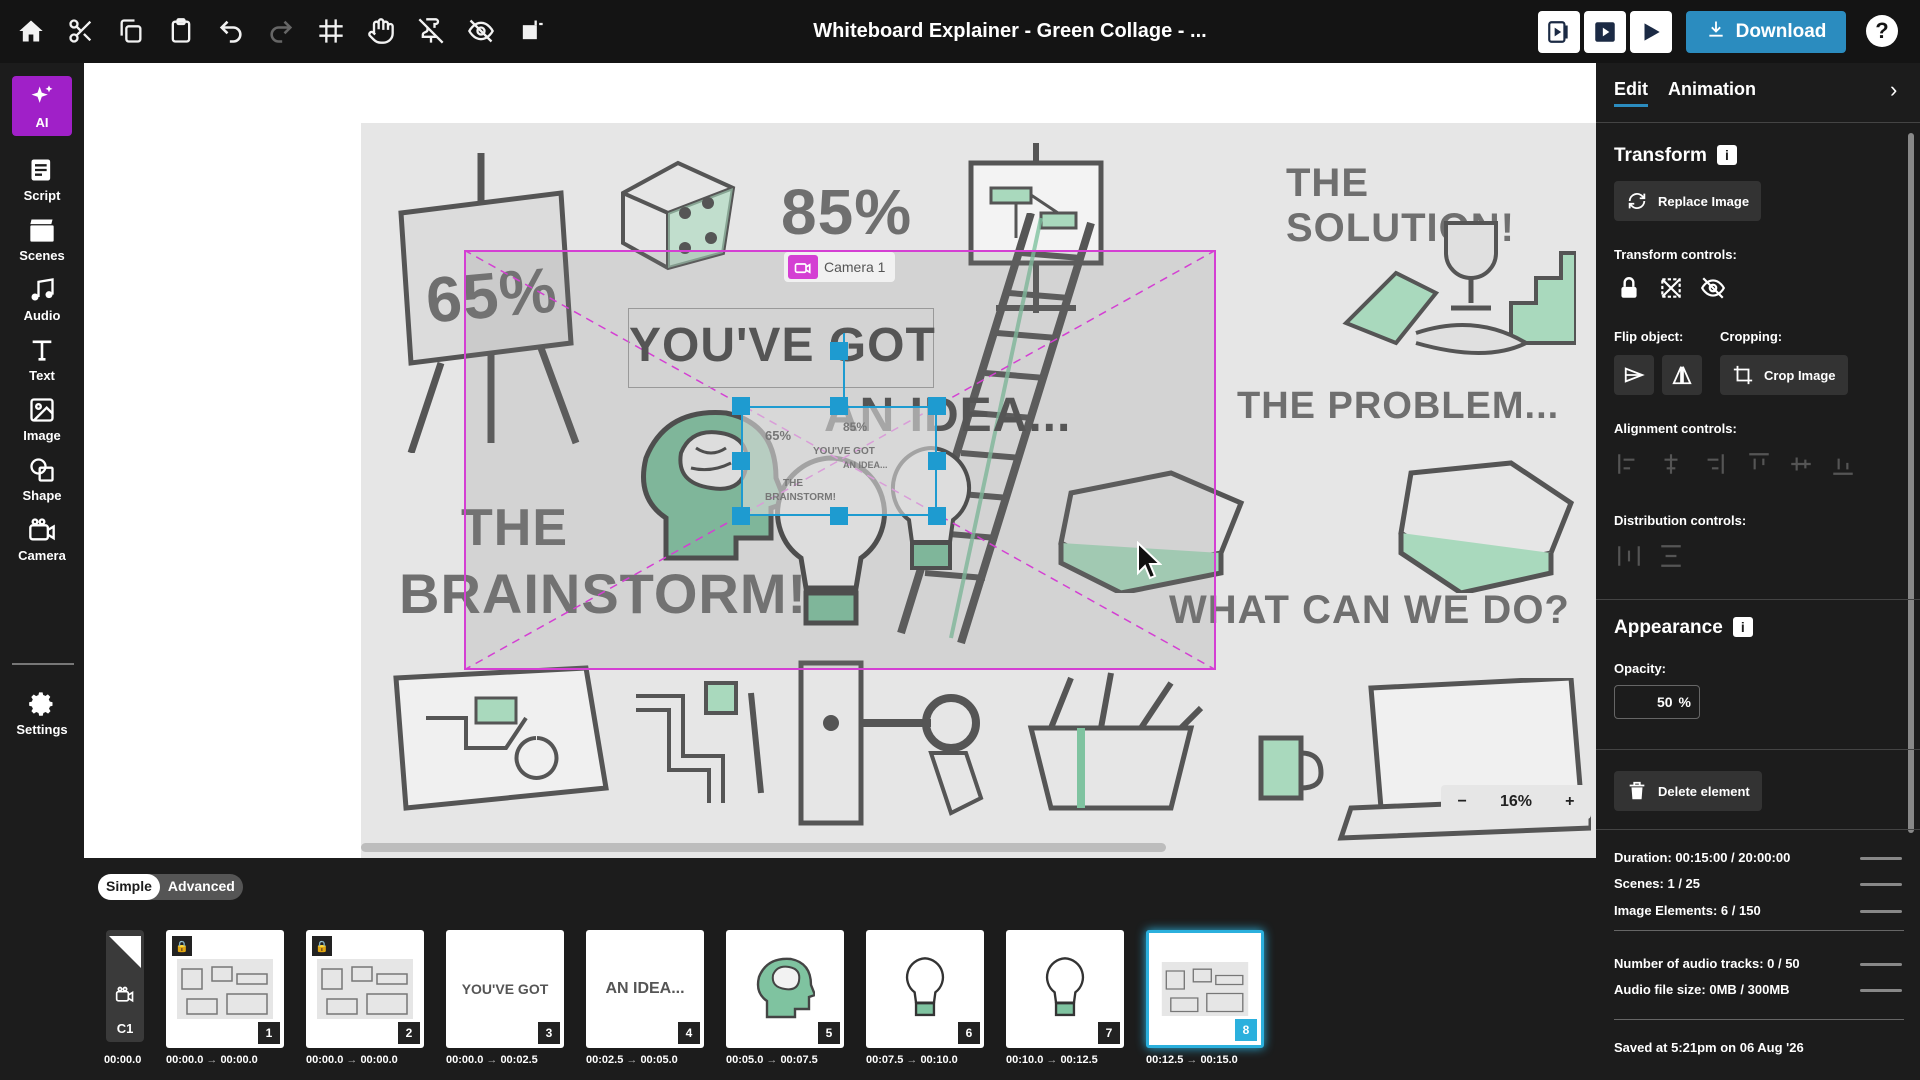 The width and height of the screenshot is (1920, 1080). What do you see at coordinates (531, 31) in the screenshot?
I see `crop-canvas-icon` at bounding box center [531, 31].